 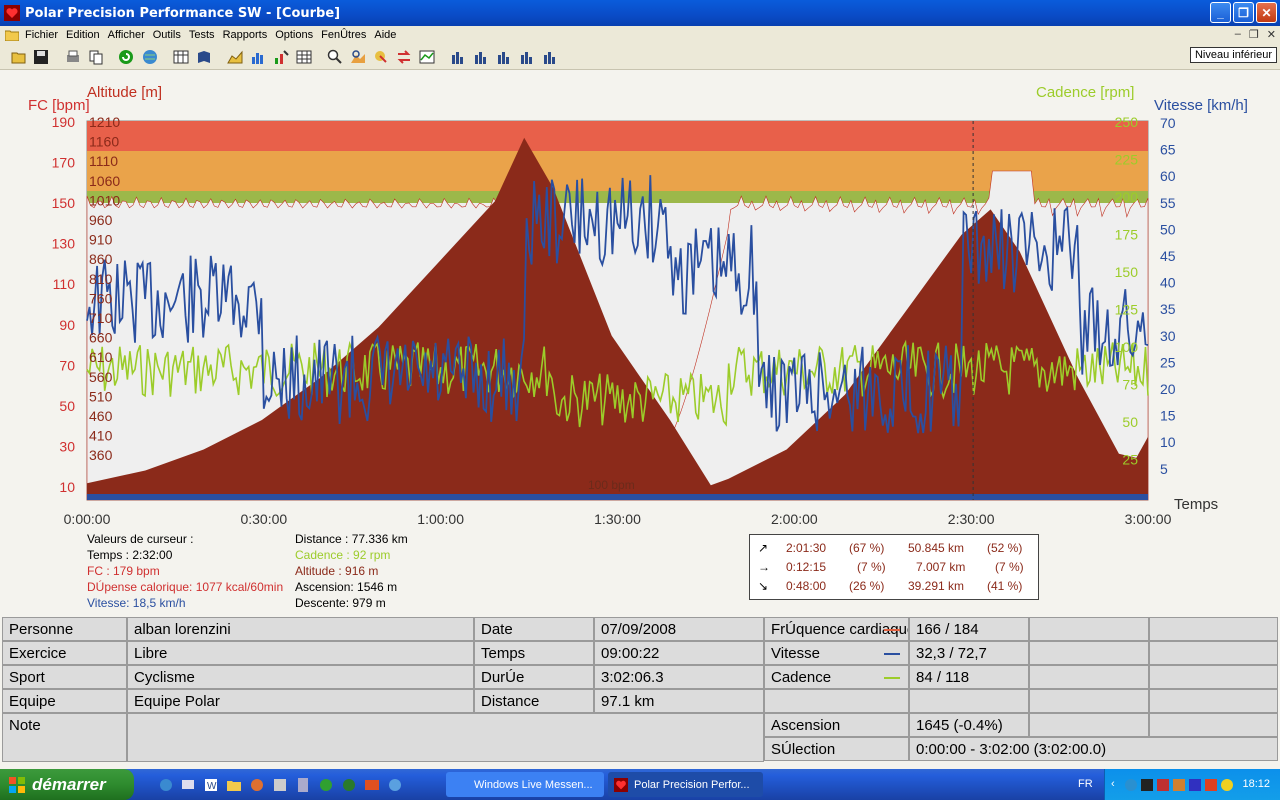 I want to click on cursor-cadence: Cadence : 92 rpm, so click(x=343, y=555).